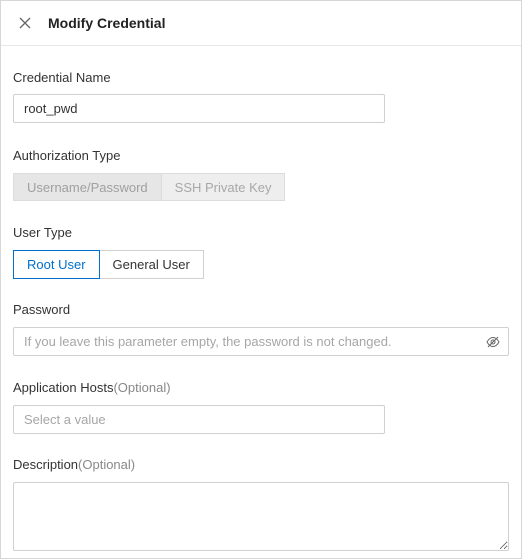  I want to click on password-field-wrapper, so click(261, 341).